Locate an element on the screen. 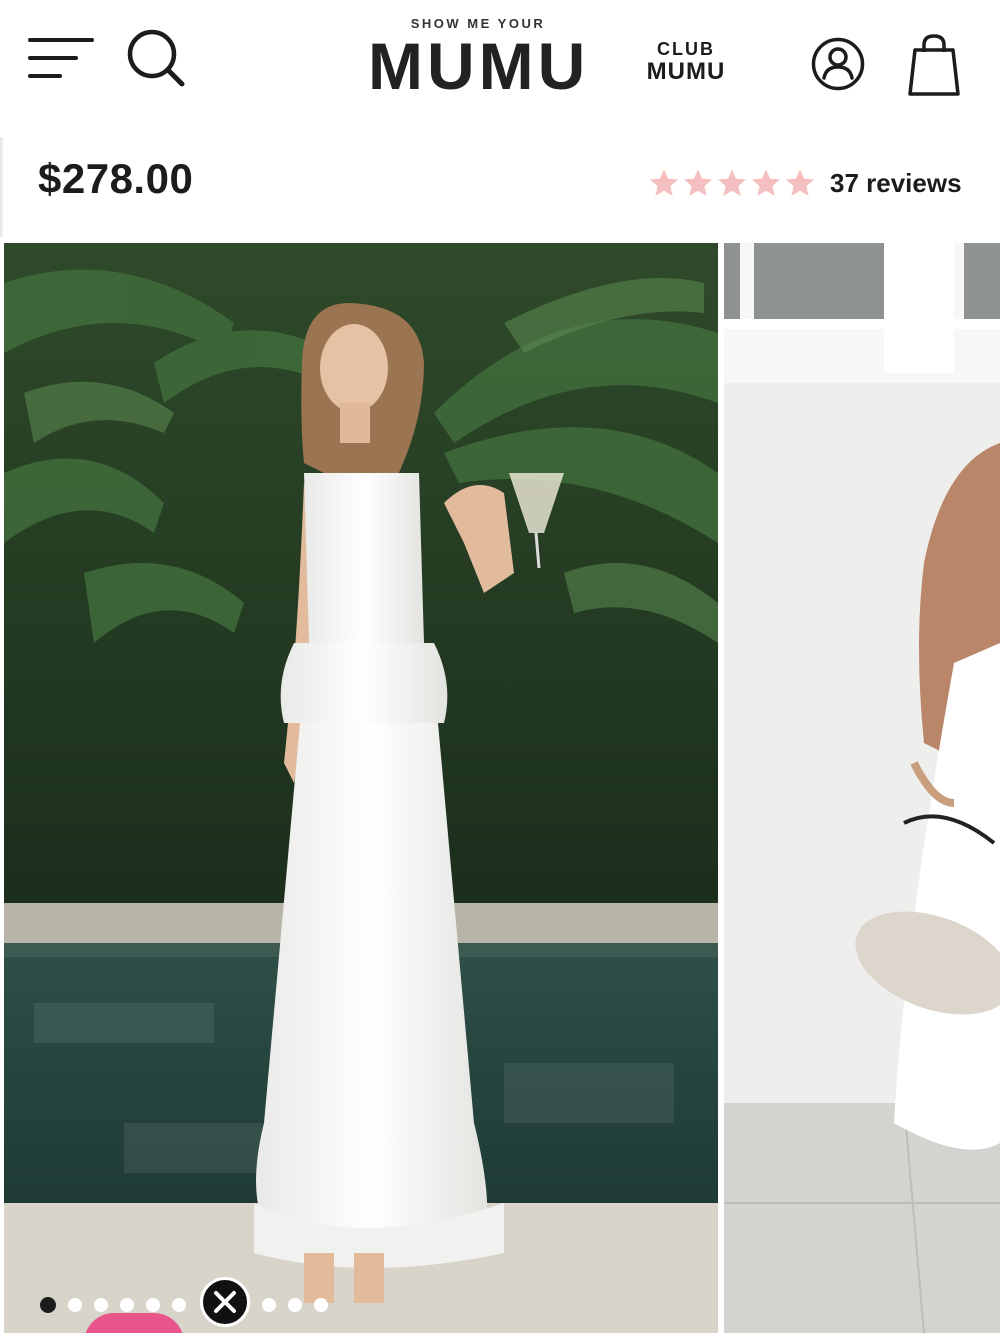 This screenshot has height=1333, width=1000. rating-stars is located at coordinates (732, 183).